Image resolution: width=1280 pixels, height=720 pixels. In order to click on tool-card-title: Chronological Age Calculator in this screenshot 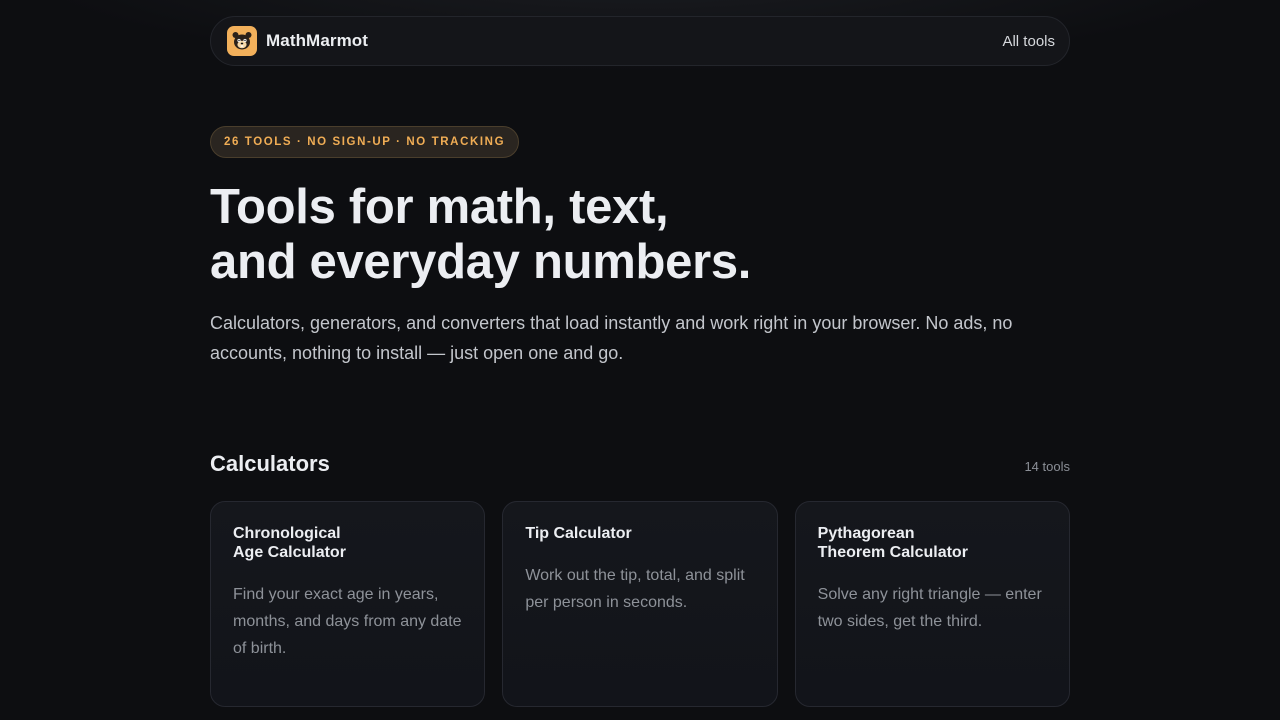, I will do `click(289, 543)`.